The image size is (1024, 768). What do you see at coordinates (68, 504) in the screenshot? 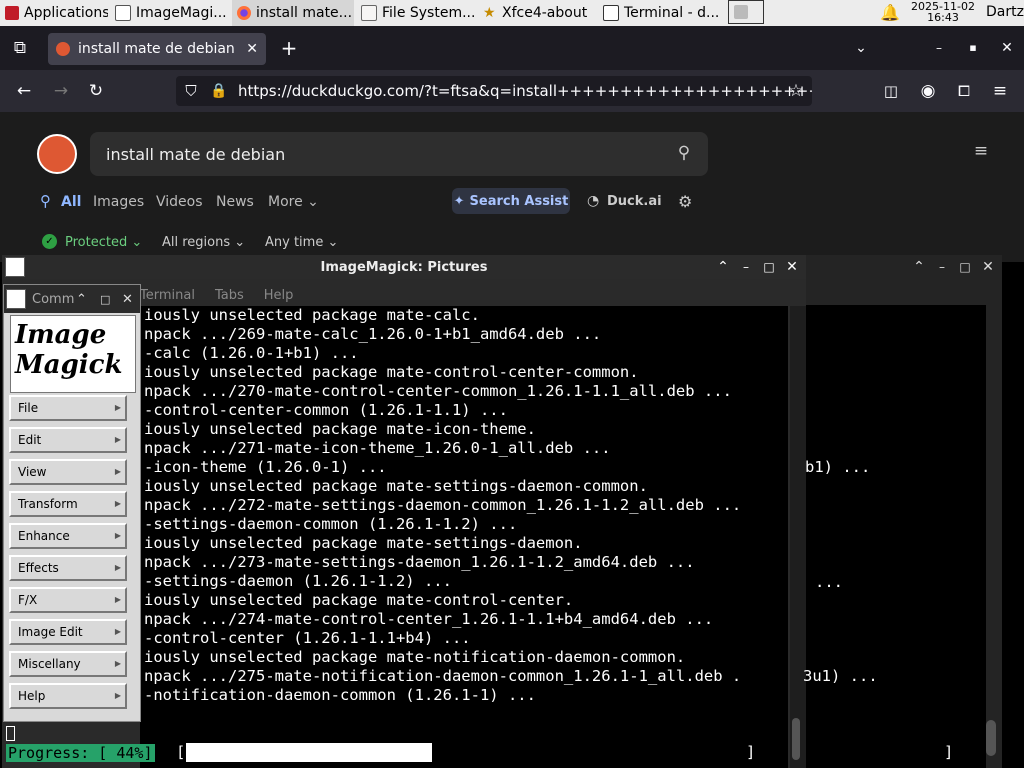
I see `commander-menu-transform-button: Transform ▶` at bounding box center [68, 504].